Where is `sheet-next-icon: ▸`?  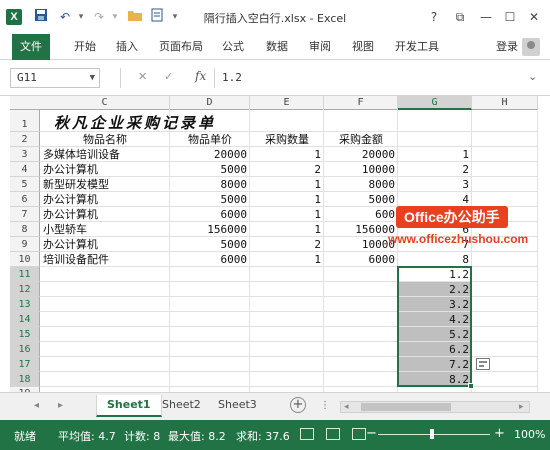 sheet-next-icon: ▸ is located at coordinates (60, 405).